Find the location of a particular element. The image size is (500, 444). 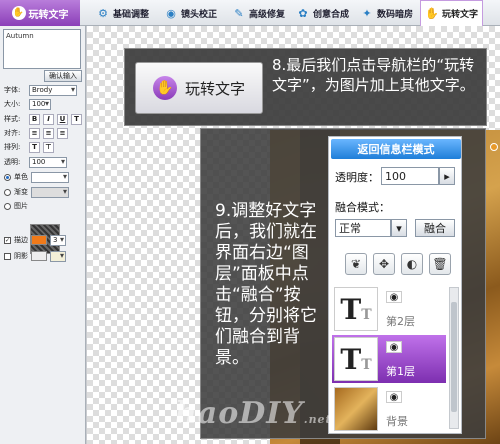

font-label: 字体: is located at coordinates (12, 90).